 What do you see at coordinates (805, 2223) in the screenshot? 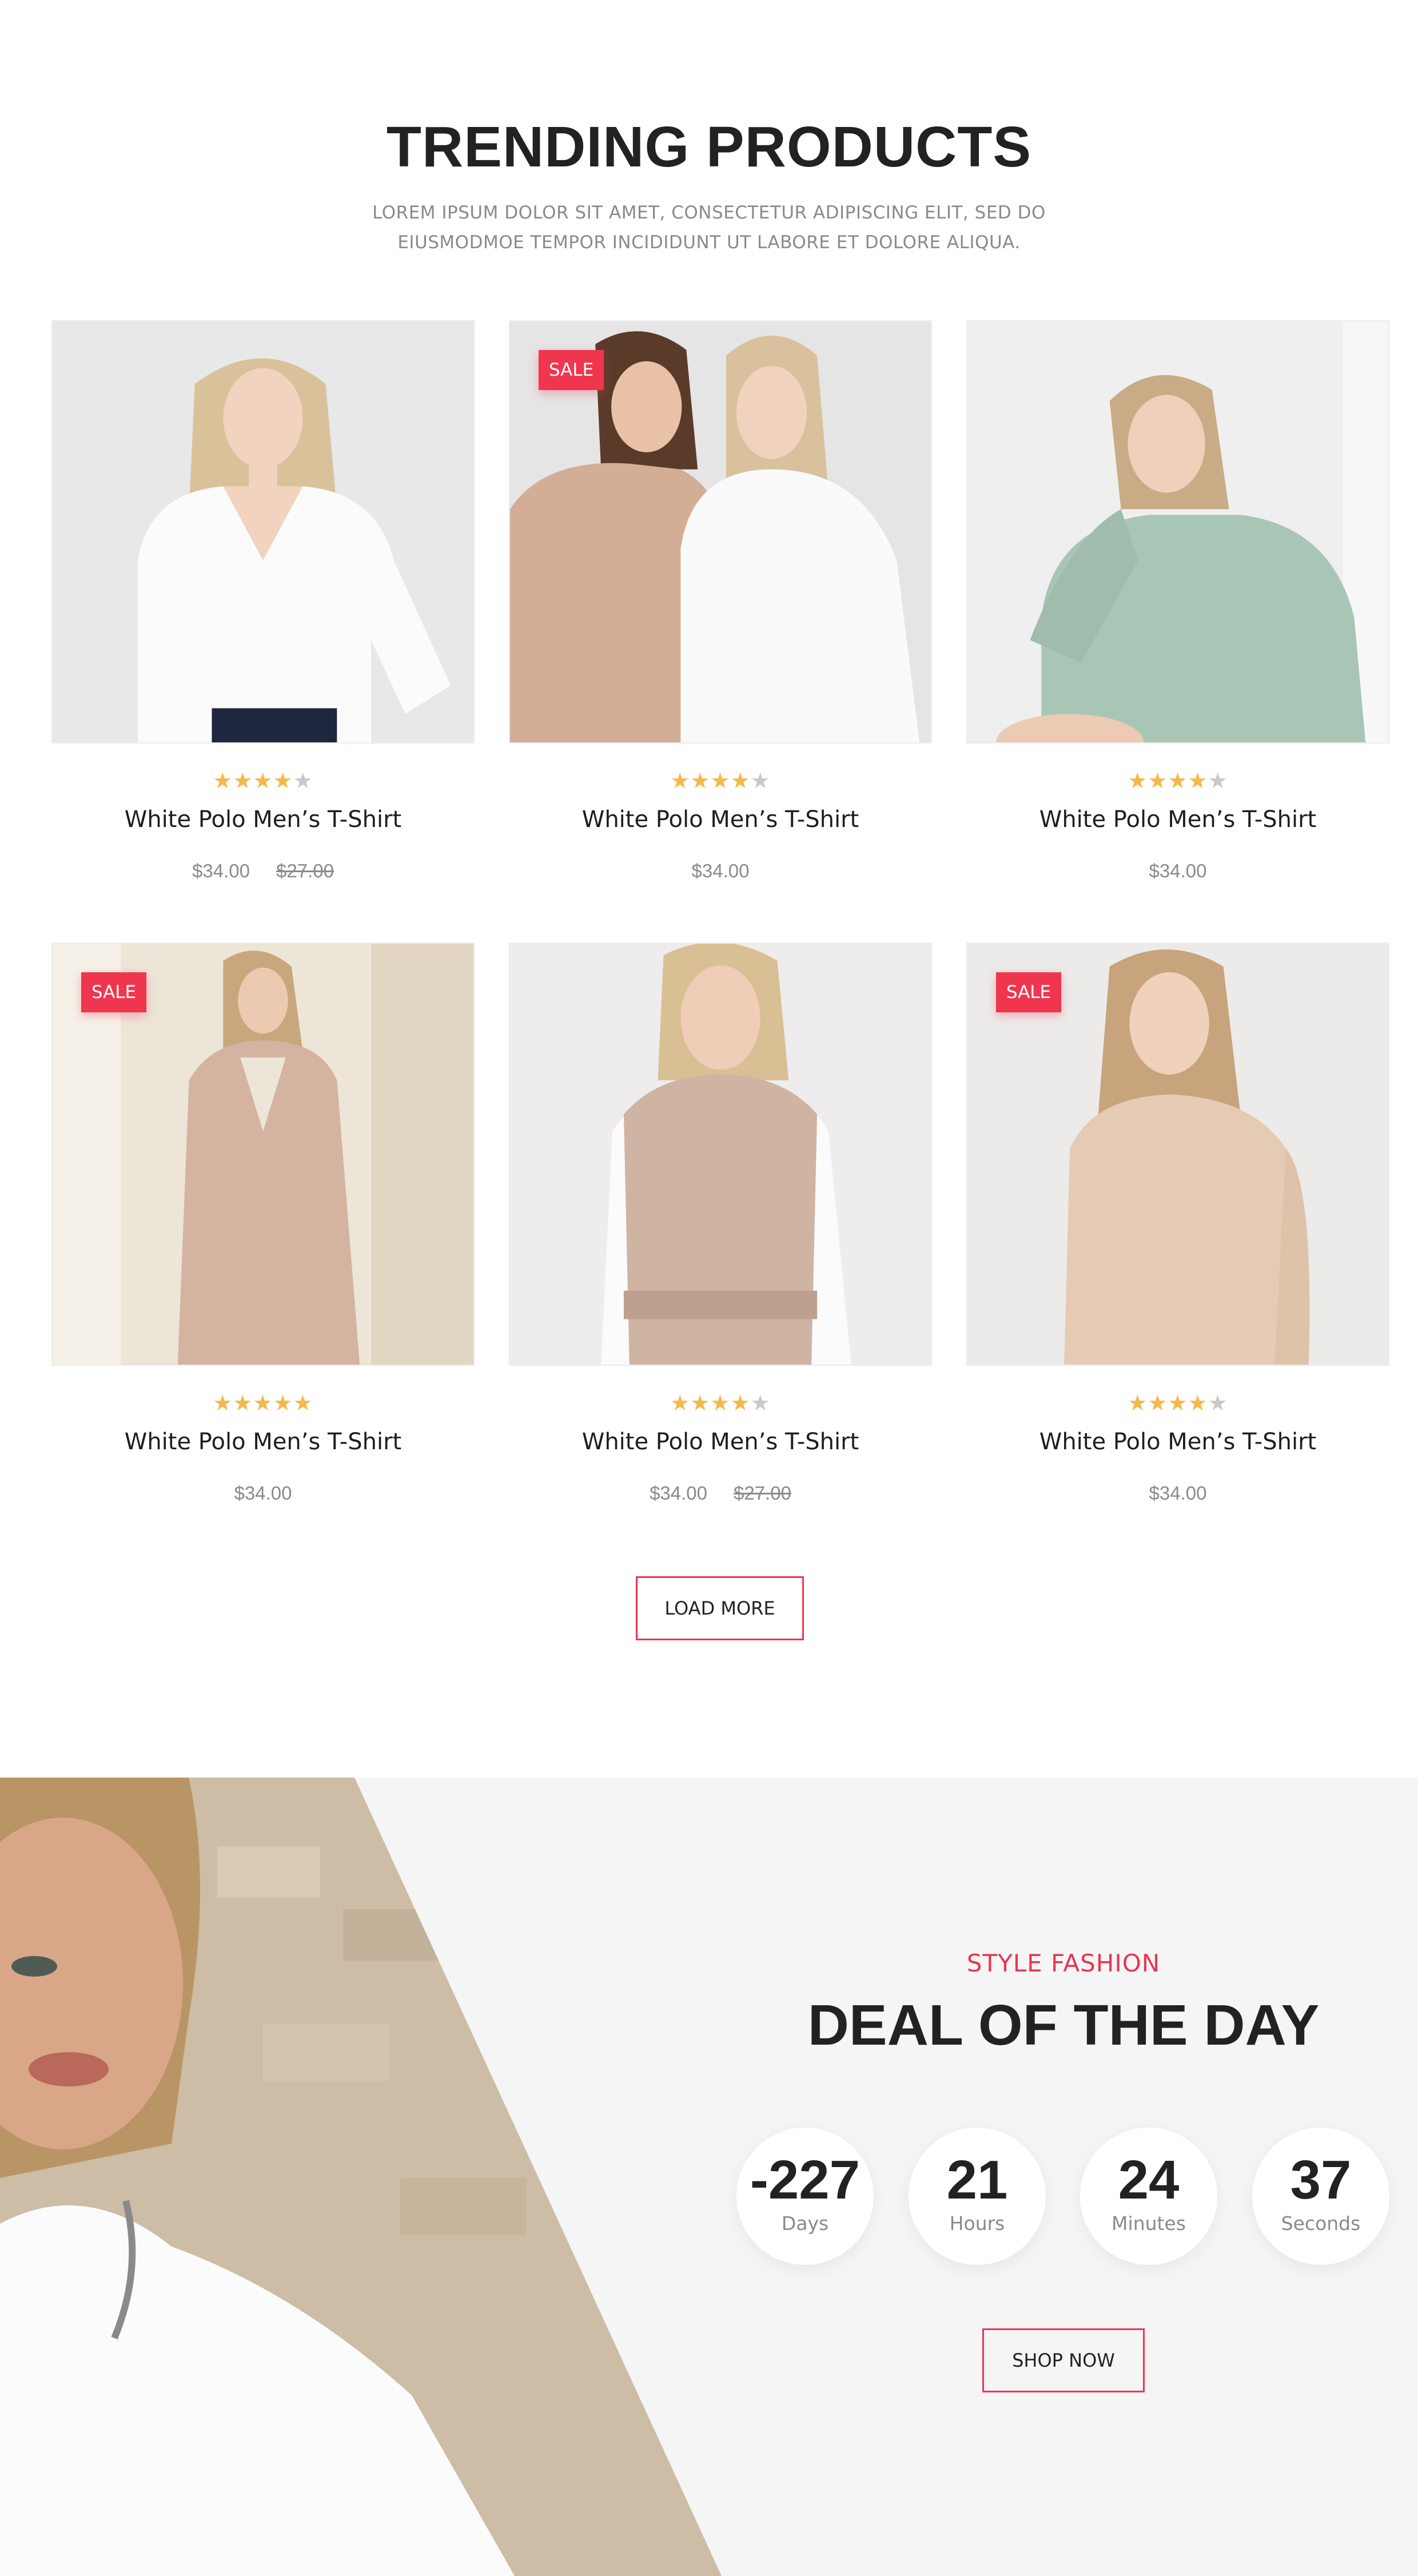
I see `countdown-unit: Days` at bounding box center [805, 2223].